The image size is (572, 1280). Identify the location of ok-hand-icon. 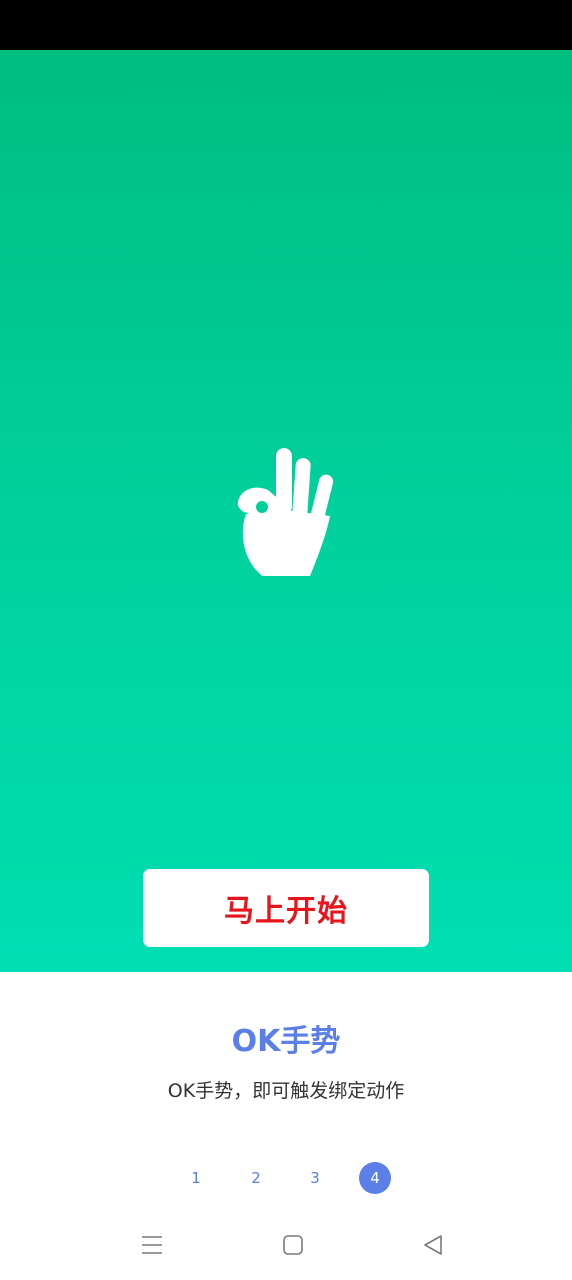
(285, 512).